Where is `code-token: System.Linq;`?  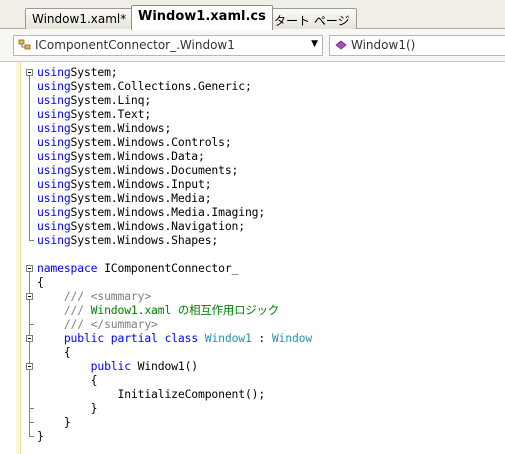 code-token: System.Linq; is located at coordinates (111, 100).